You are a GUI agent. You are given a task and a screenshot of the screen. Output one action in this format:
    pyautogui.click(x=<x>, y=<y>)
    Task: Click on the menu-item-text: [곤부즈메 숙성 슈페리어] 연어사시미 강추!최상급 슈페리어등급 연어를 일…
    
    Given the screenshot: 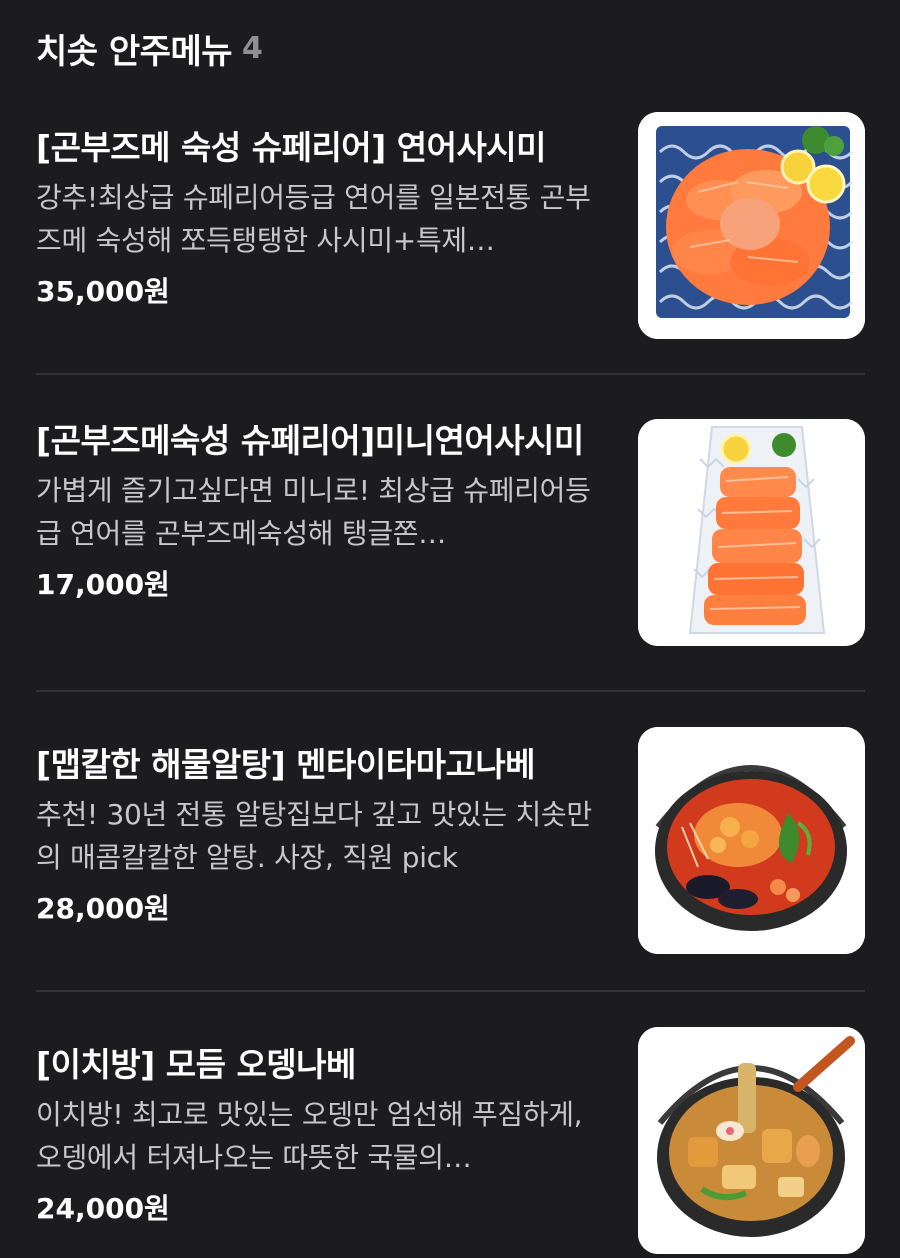 What is the action you would take?
    pyautogui.click(x=321, y=218)
    